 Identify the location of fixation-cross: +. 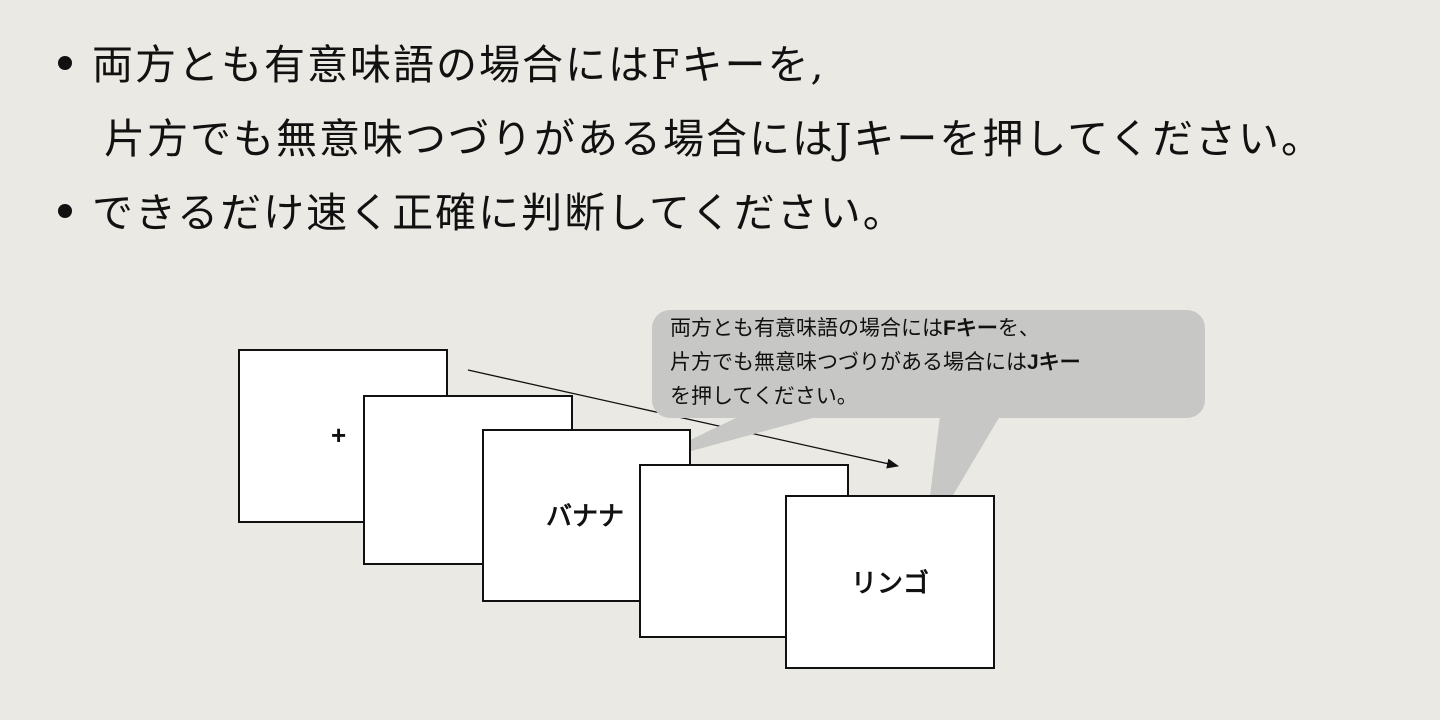
(339, 435).